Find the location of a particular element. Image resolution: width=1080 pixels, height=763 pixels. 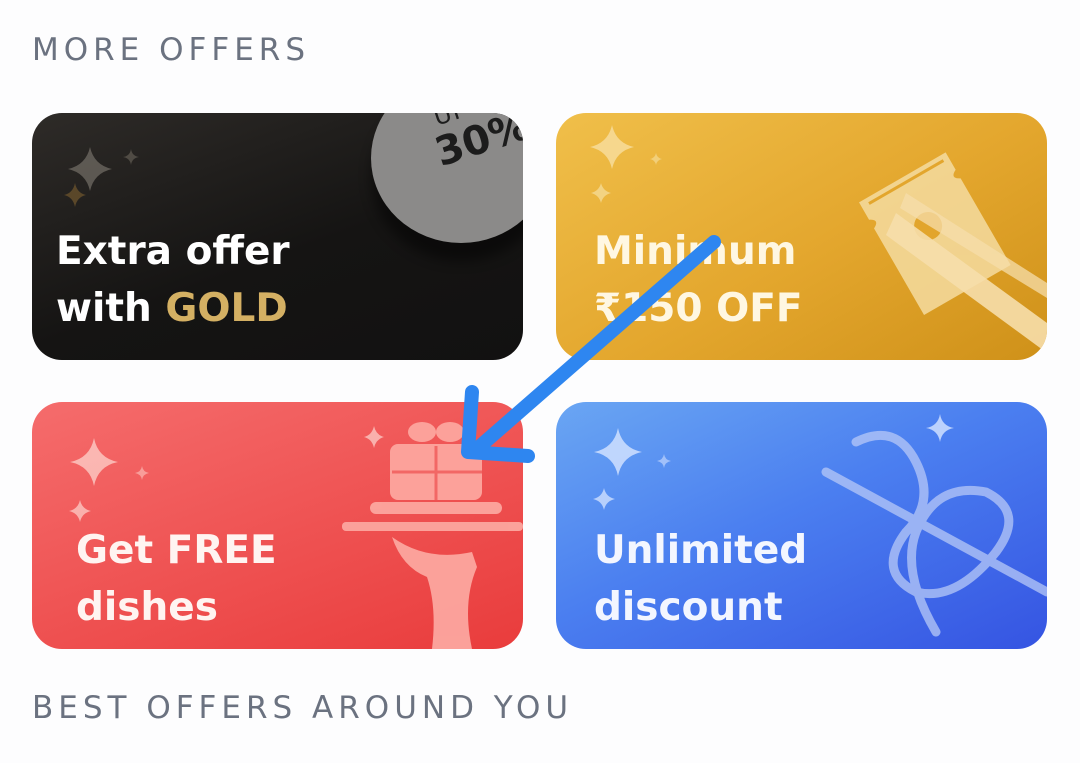

more-offers-heading: MORE OFFERS is located at coordinates (171, 50).